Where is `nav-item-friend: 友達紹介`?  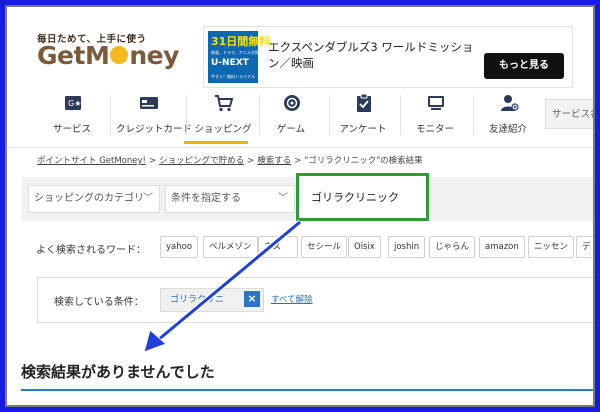 nav-item-friend: 友達紹介 is located at coordinates (508, 114).